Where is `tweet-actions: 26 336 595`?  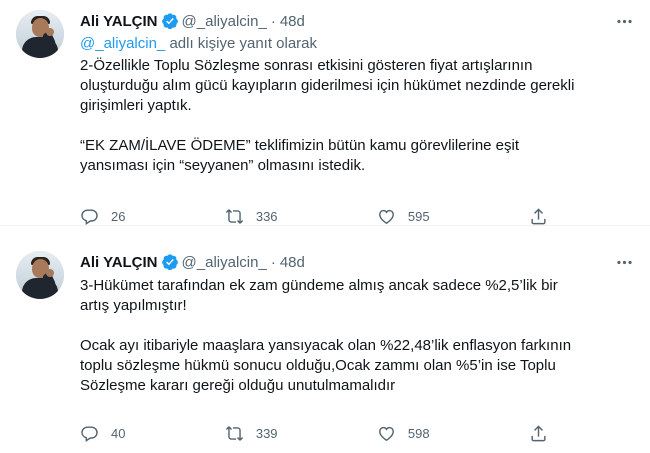 tweet-actions: 26 336 595 is located at coordinates (320, 216).